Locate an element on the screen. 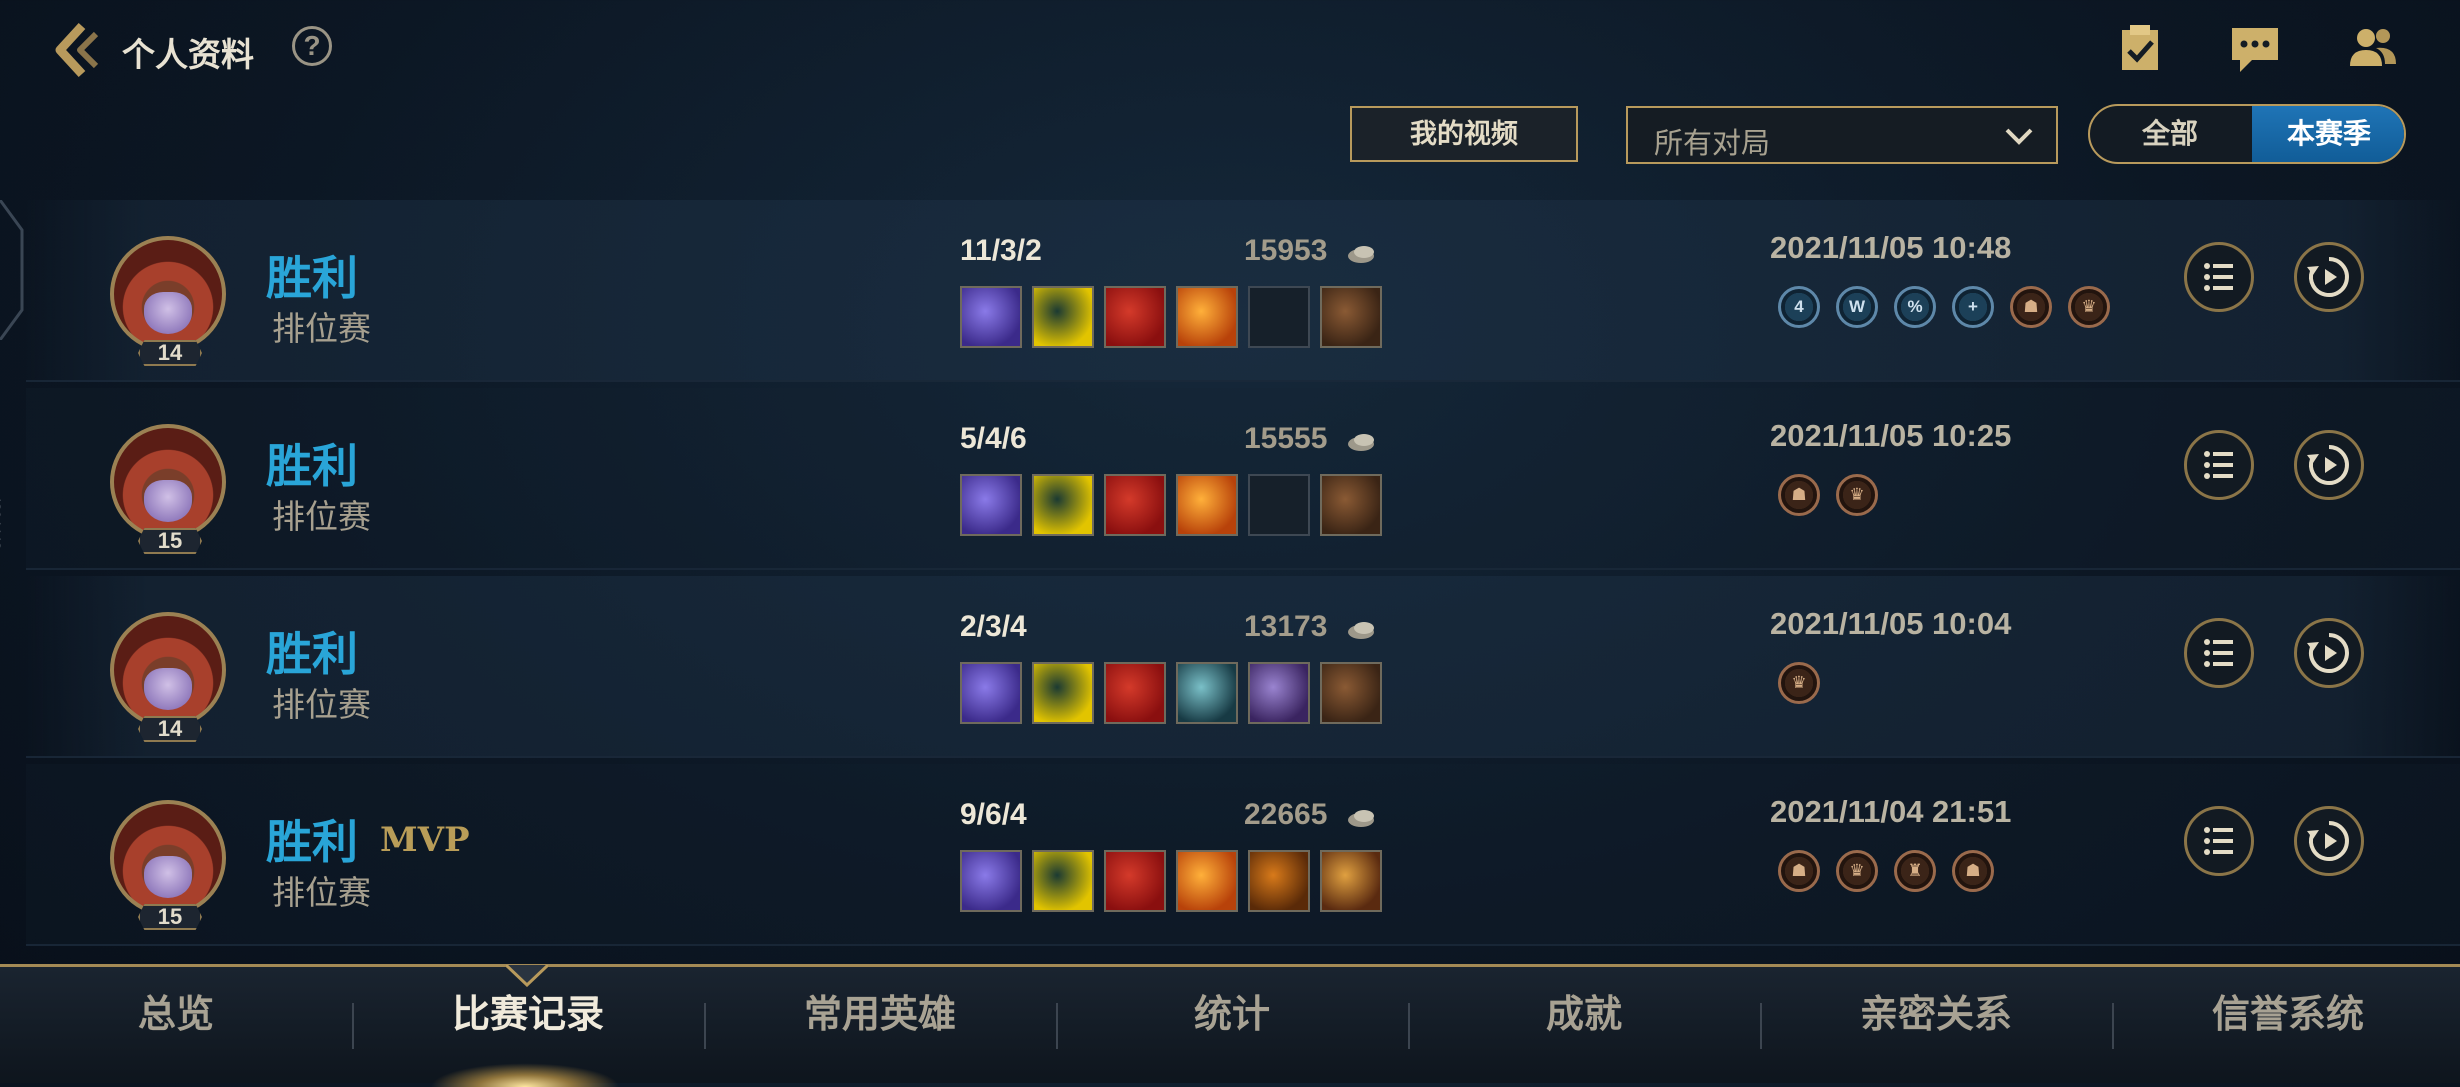  champion-level-badge: 15 is located at coordinates (170, 917).